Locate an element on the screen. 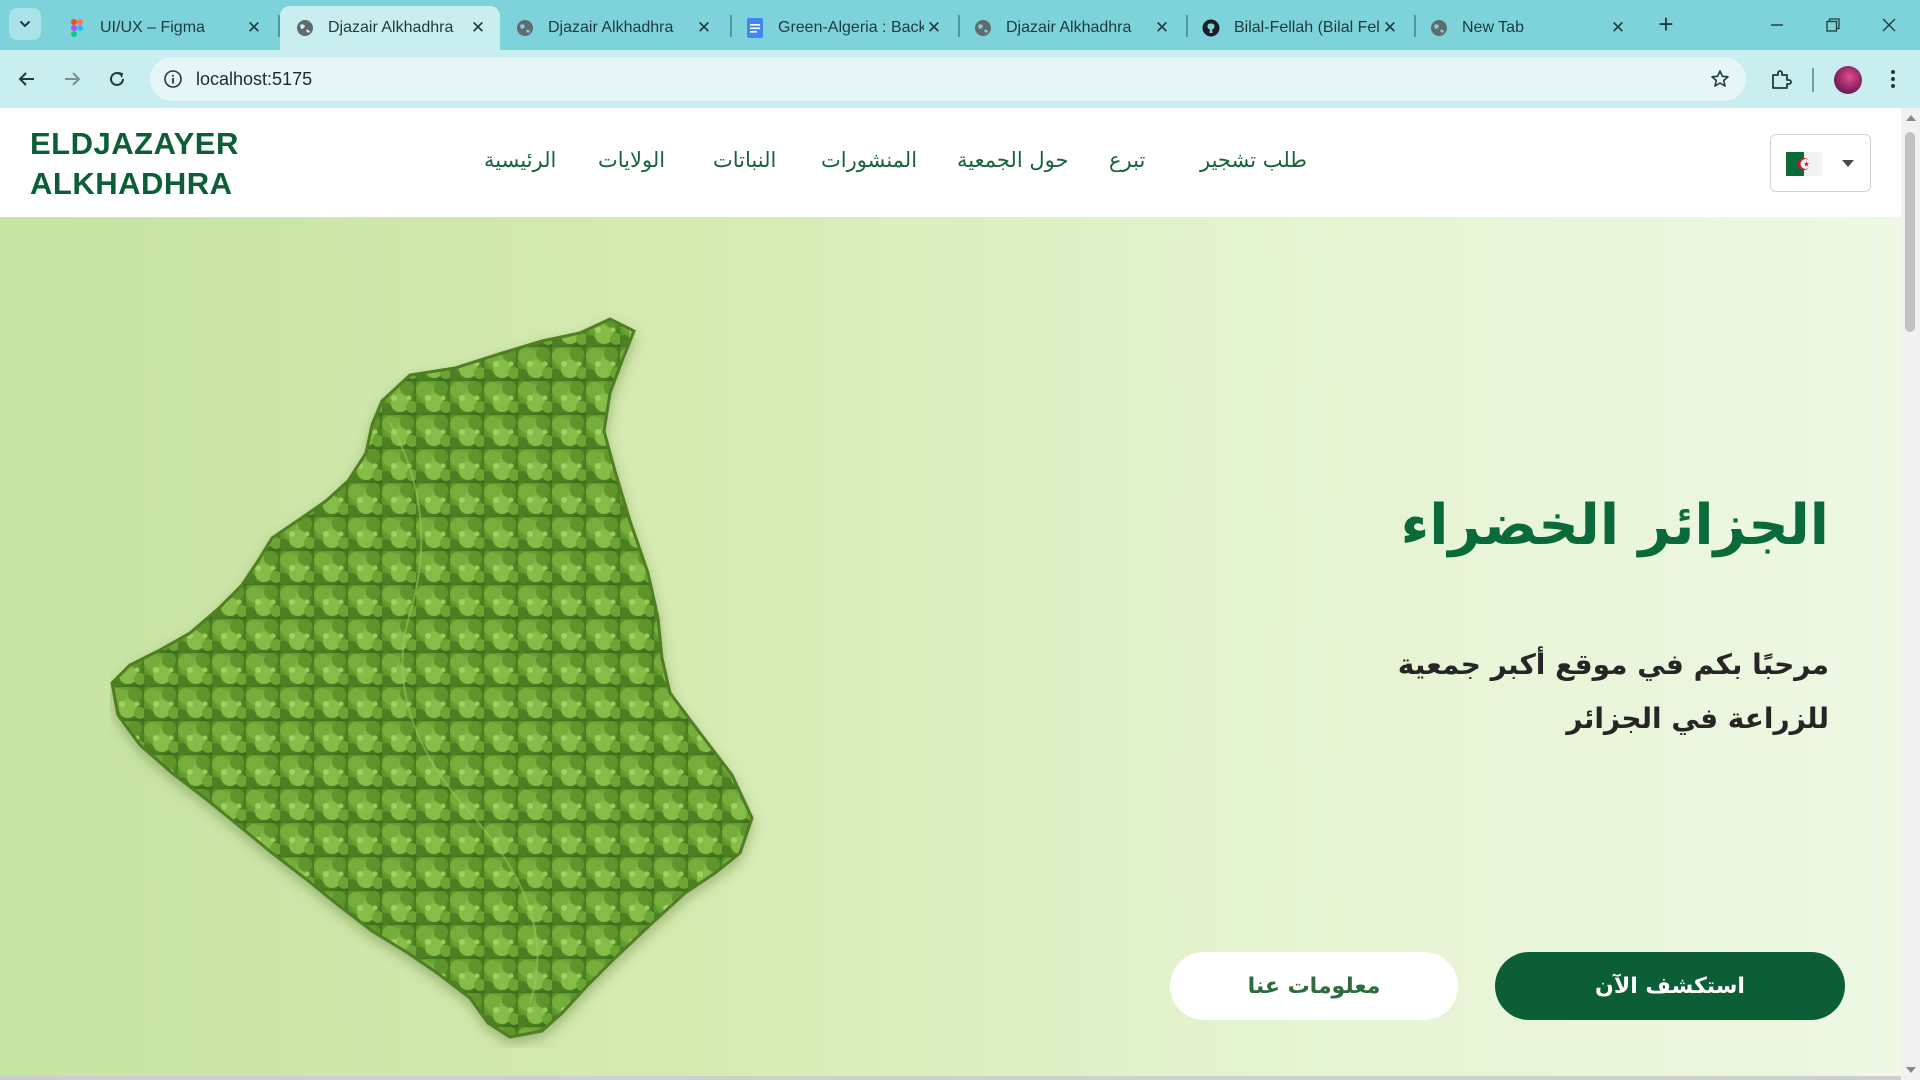 Image resolution: width=1920 pixels, height=1080 pixels. minimize-button is located at coordinates (1777, 25).